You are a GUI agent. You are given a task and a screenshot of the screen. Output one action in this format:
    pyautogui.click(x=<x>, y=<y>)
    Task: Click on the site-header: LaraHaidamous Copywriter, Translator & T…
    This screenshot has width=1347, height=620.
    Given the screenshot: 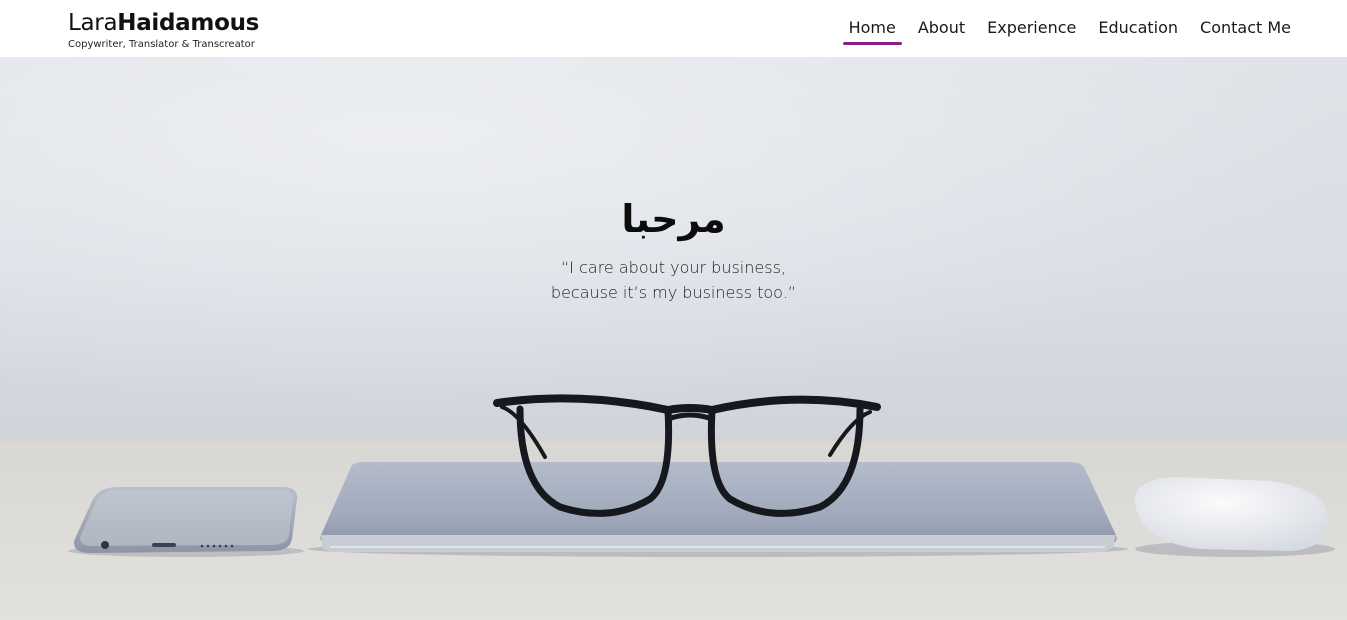 What is the action you would take?
    pyautogui.click(x=673, y=28)
    